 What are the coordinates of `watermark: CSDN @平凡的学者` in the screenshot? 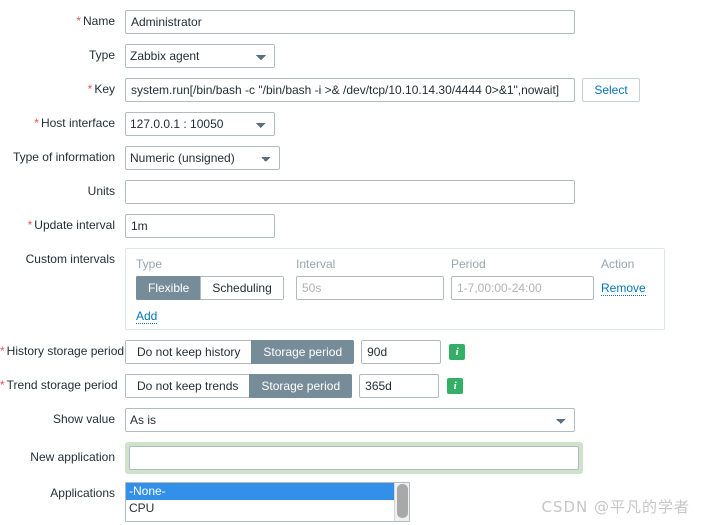 It's located at (615, 507).